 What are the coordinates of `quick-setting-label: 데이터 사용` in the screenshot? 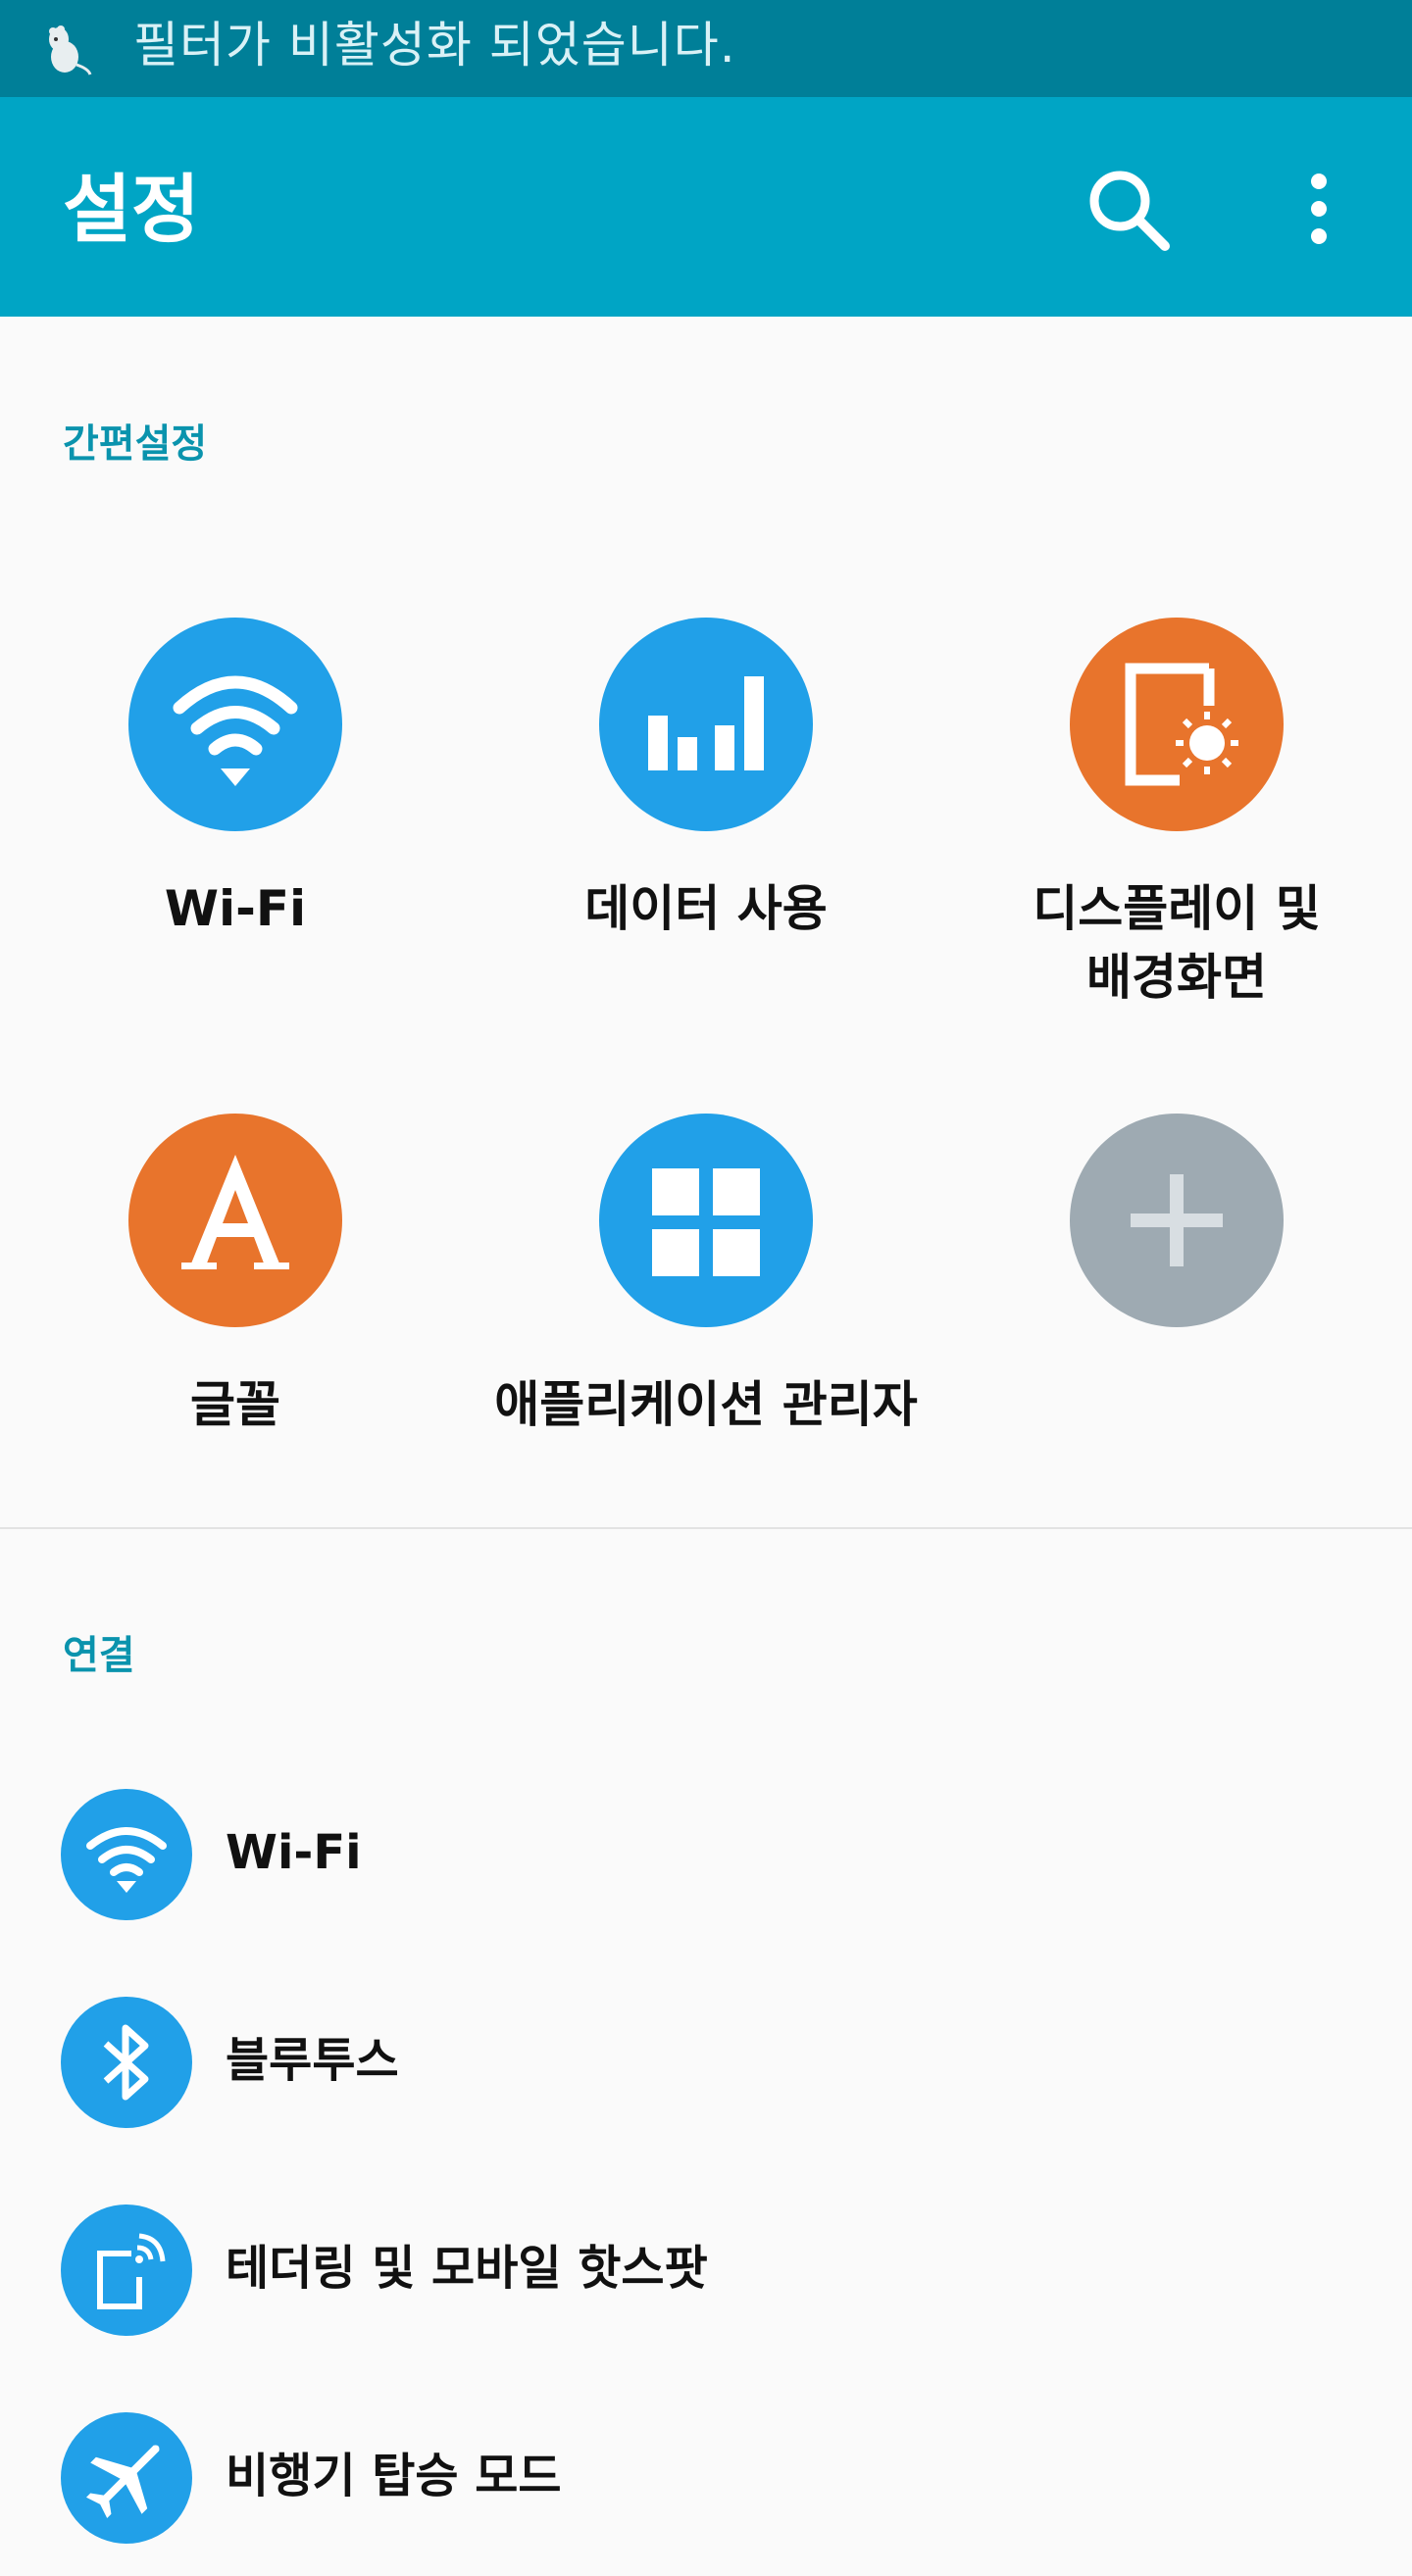 It's located at (706, 908).